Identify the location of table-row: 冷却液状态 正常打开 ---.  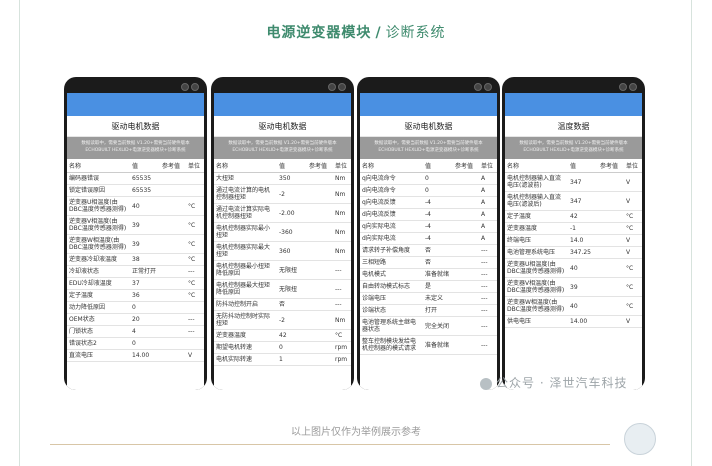
(135, 271).